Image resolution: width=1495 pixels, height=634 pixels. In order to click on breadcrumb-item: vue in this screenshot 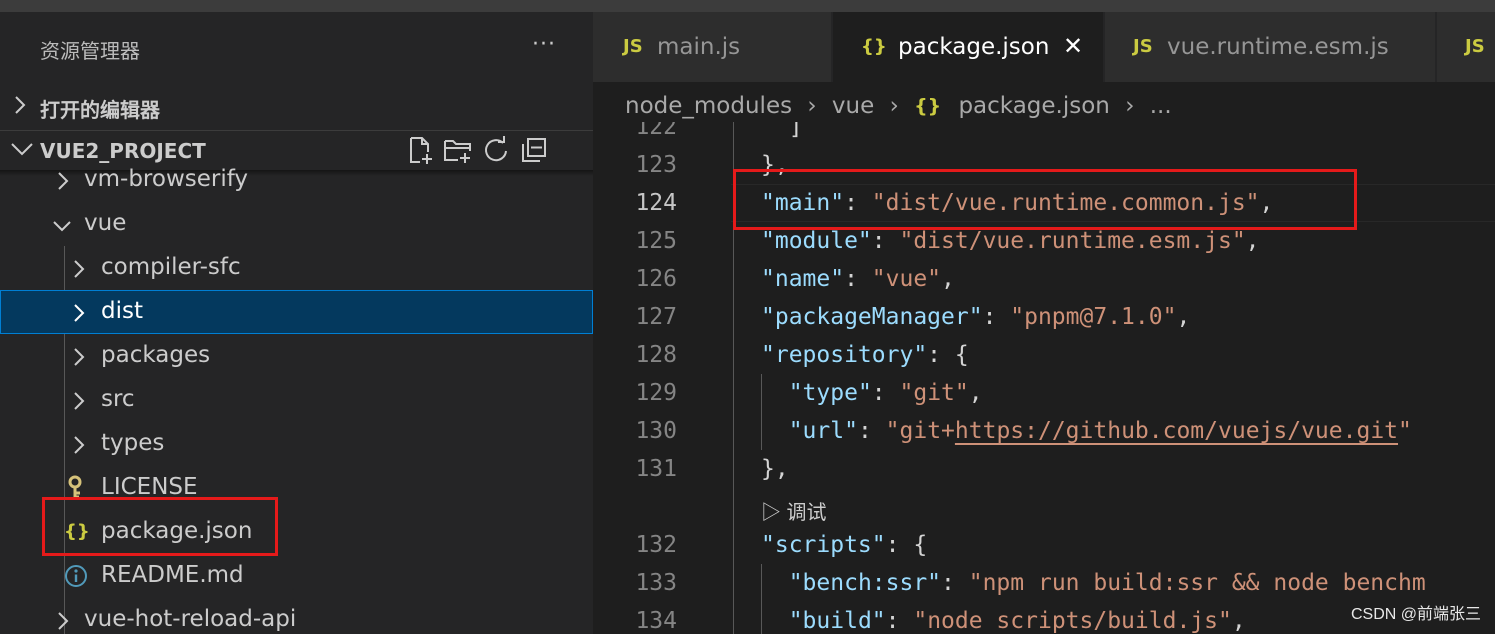, I will do `click(853, 106)`.